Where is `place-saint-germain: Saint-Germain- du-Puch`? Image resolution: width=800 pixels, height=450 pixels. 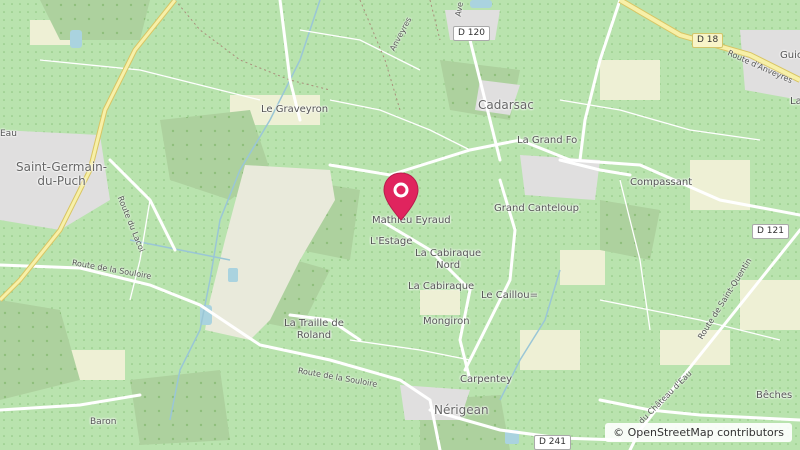
place-saint-germain: Saint-Germain- du-Puch is located at coordinates (62, 174).